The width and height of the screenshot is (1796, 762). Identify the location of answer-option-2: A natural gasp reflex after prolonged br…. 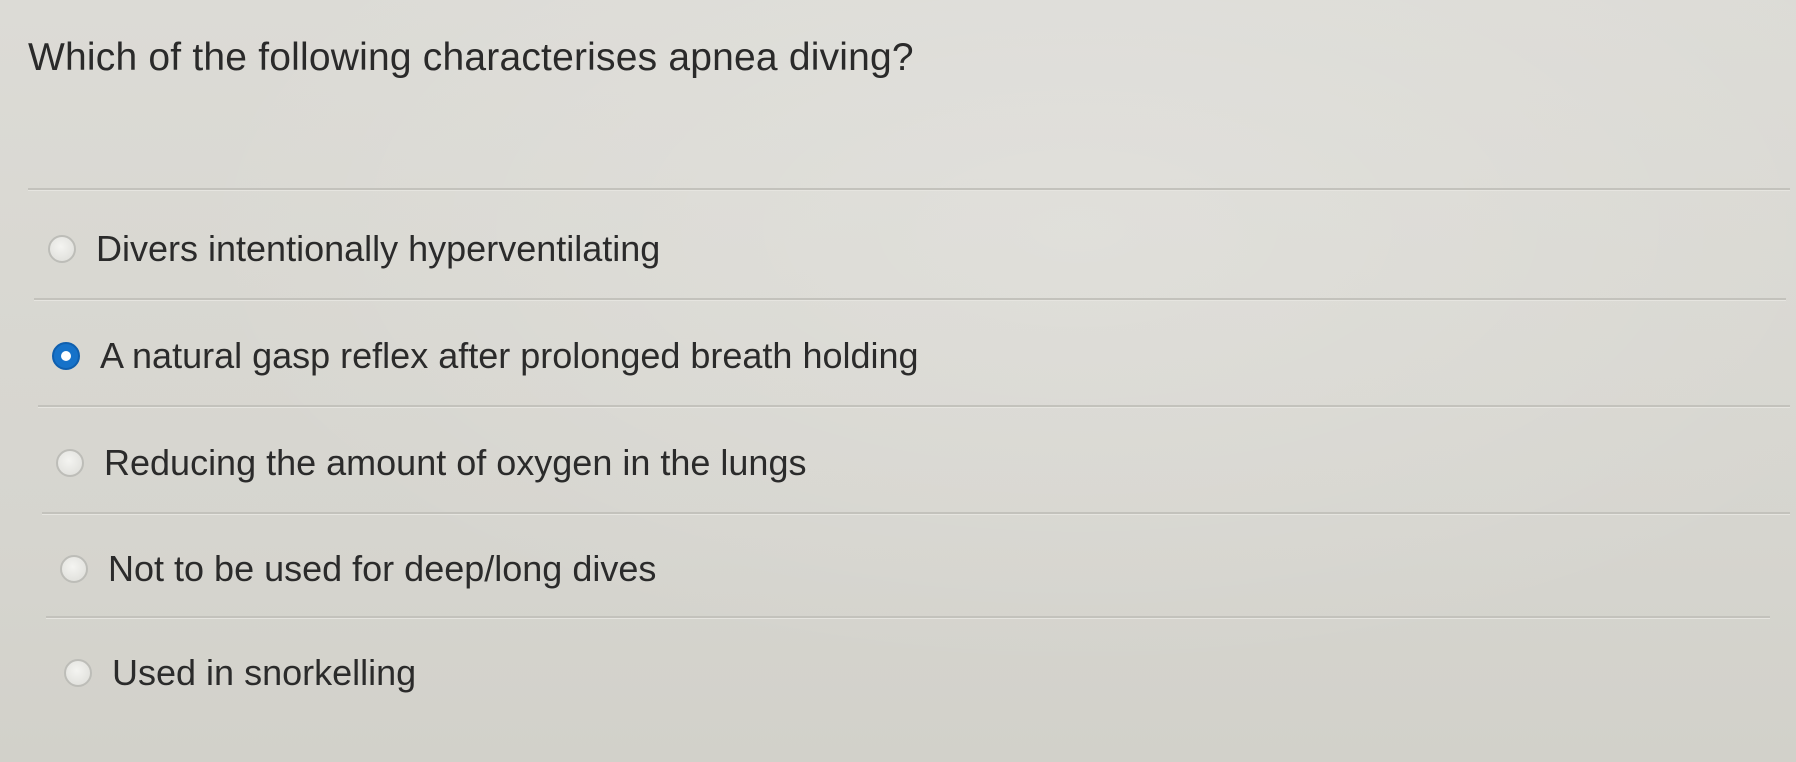
(485, 356).